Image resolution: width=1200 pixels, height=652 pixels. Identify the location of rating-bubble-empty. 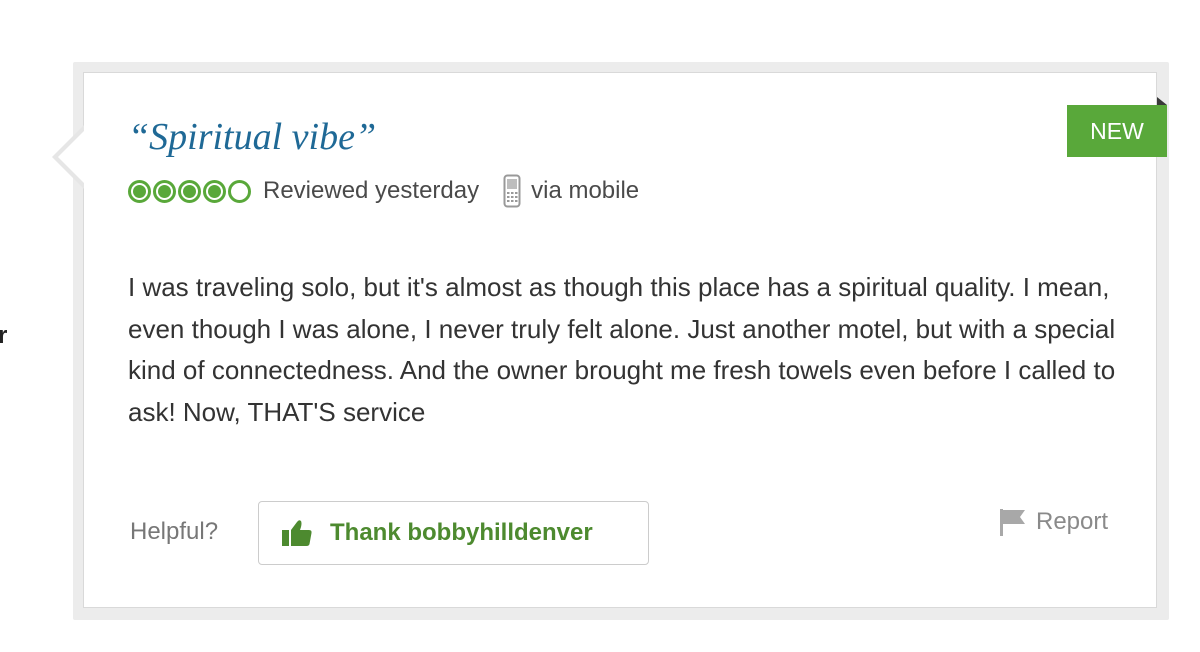
(239, 191).